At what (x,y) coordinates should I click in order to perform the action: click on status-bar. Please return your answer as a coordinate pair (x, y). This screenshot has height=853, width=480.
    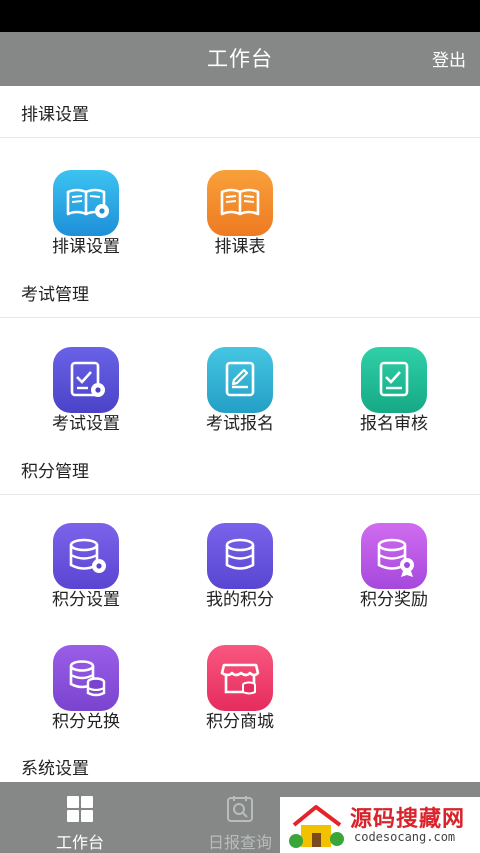
    Looking at the image, I should click on (240, 16).